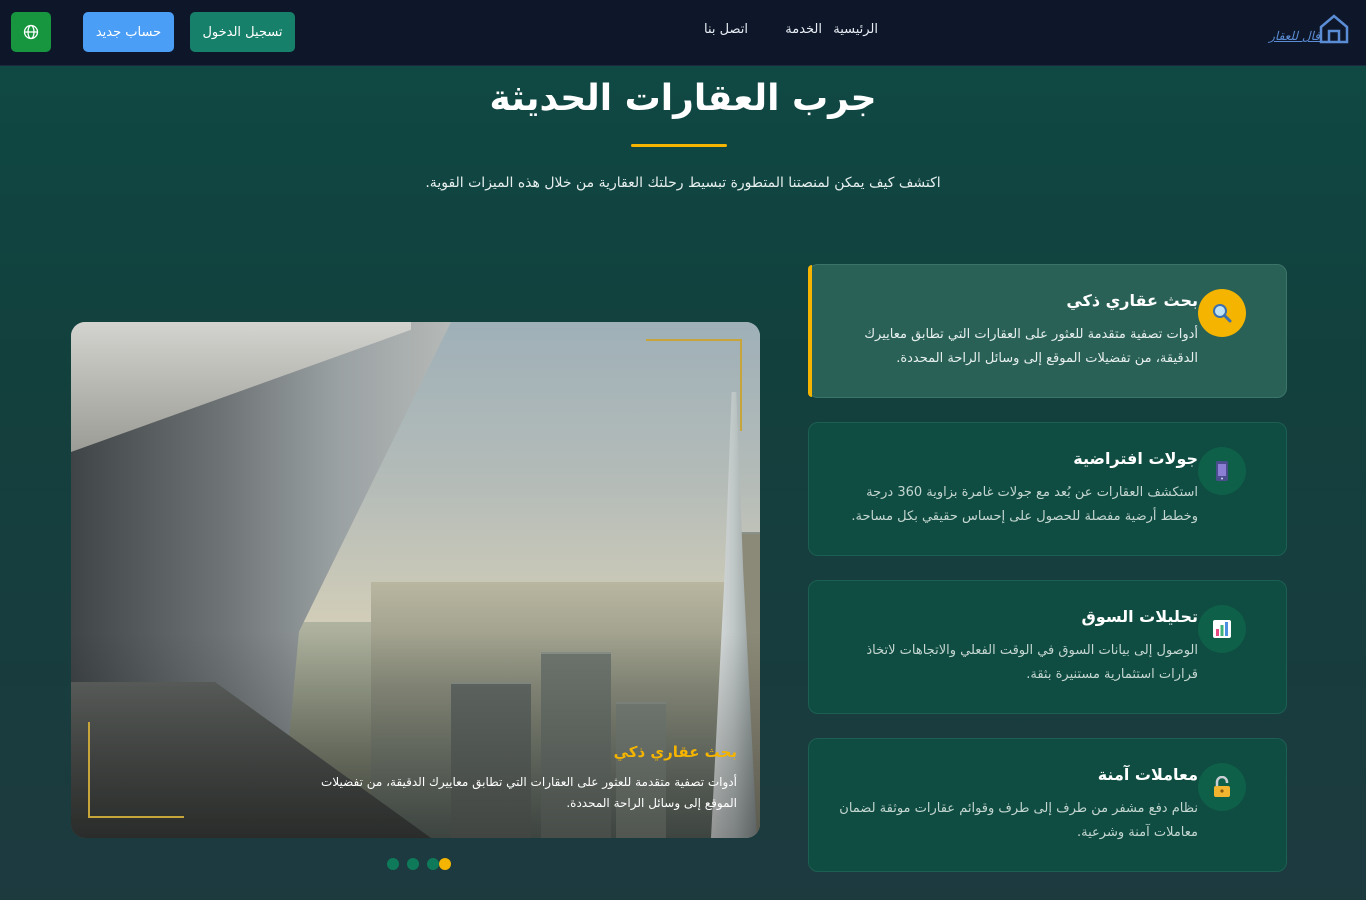 This screenshot has width=1366, height=900. I want to click on language-button, so click(31, 32).